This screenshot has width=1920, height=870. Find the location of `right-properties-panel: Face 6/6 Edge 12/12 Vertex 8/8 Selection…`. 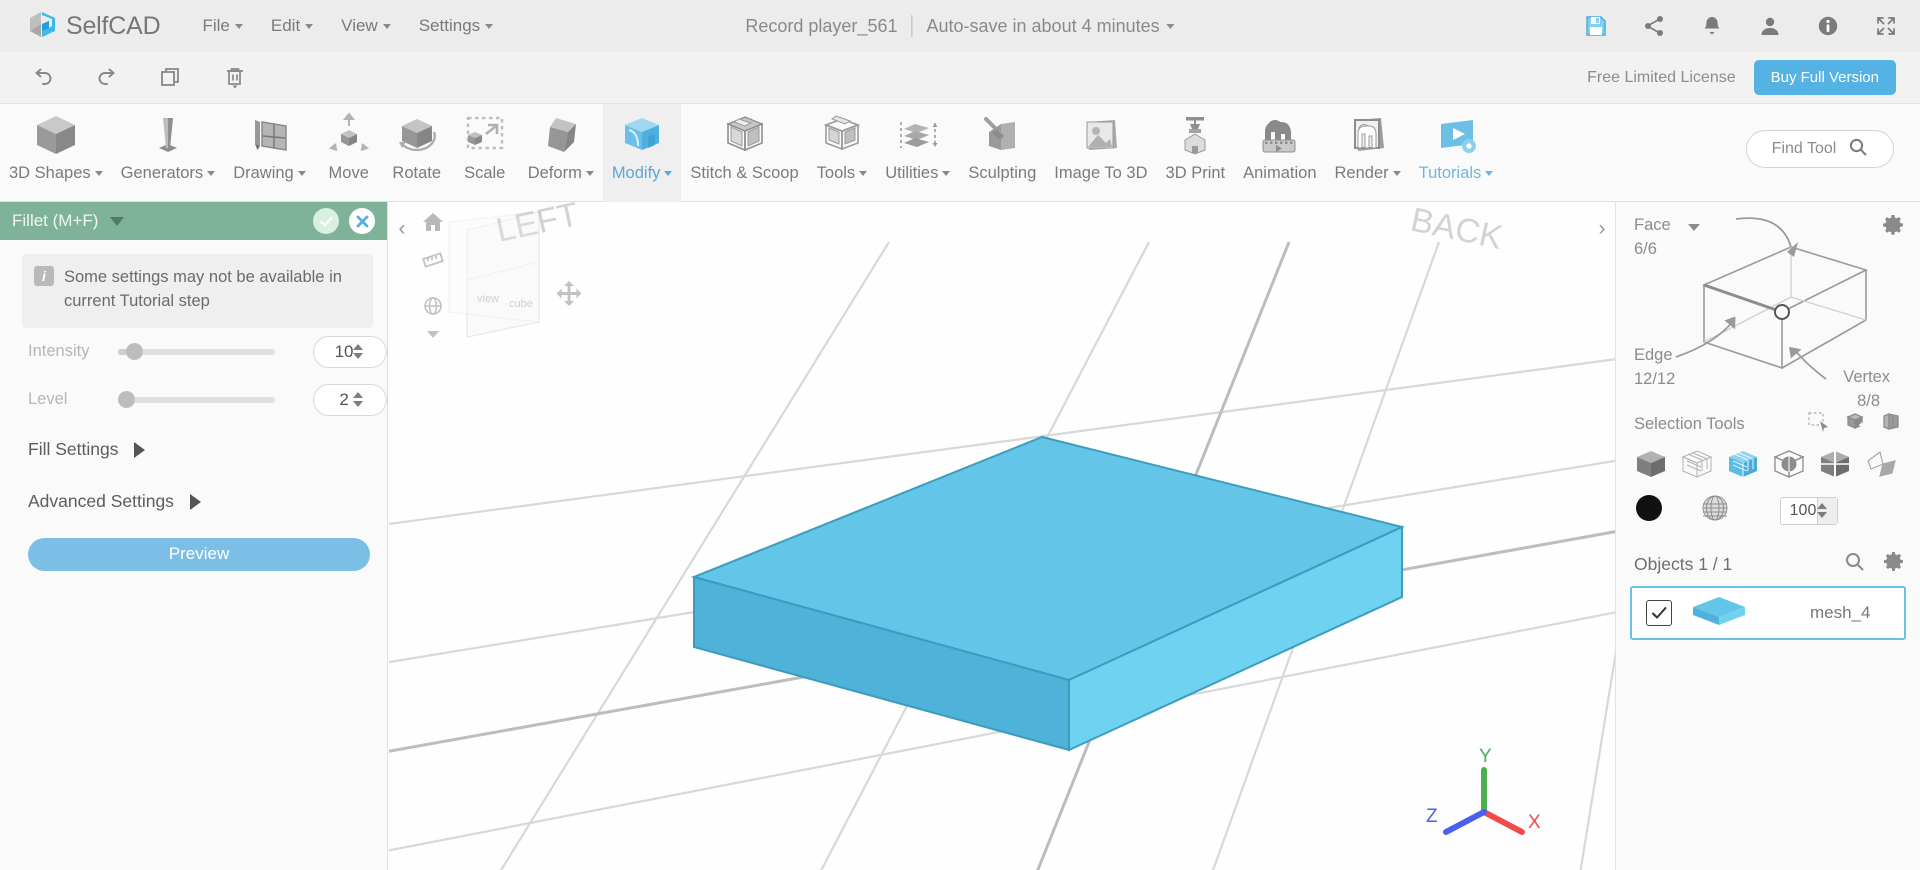

right-properties-panel: Face 6/6 Edge 12/12 Vertex 8/8 Selection… is located at coordinates (1767, 536).